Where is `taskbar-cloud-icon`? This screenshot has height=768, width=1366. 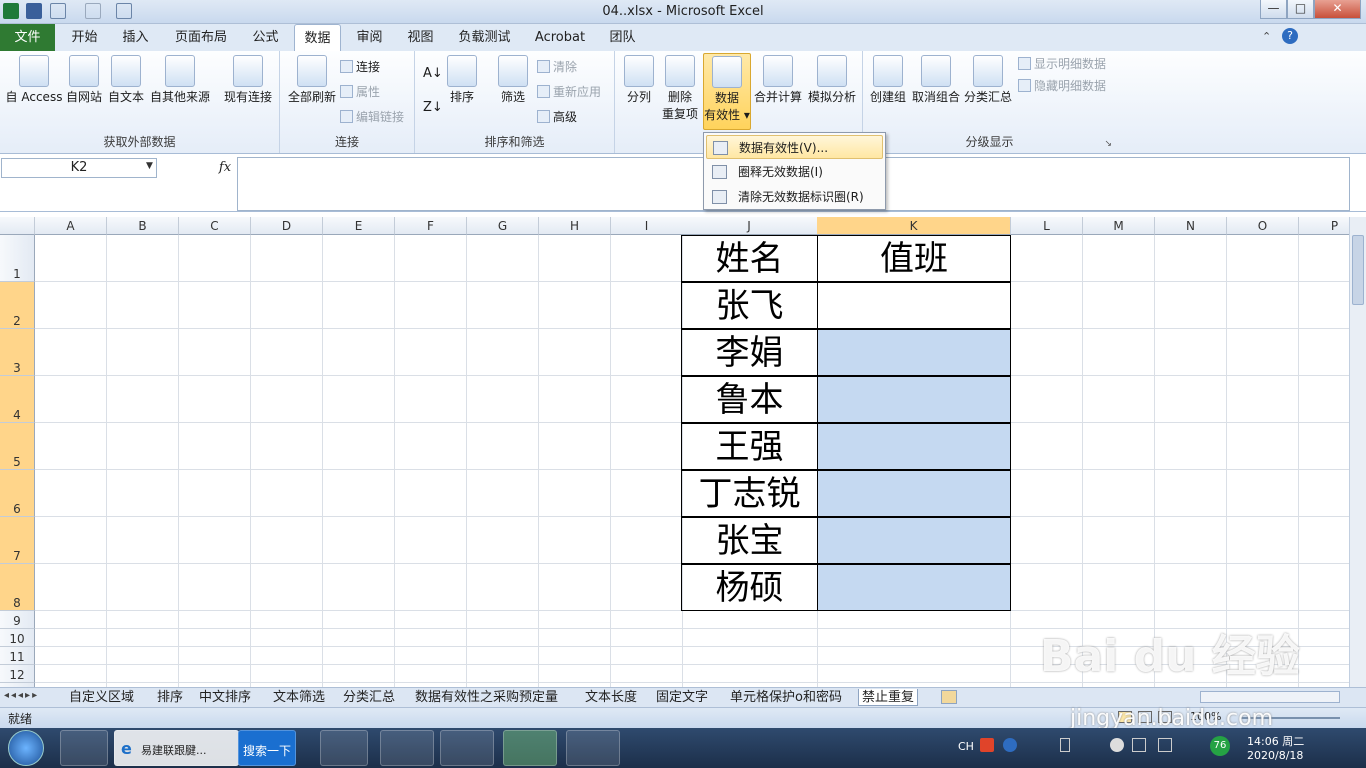 taskbar-cloud-icon is located at coordinates (407, 748).